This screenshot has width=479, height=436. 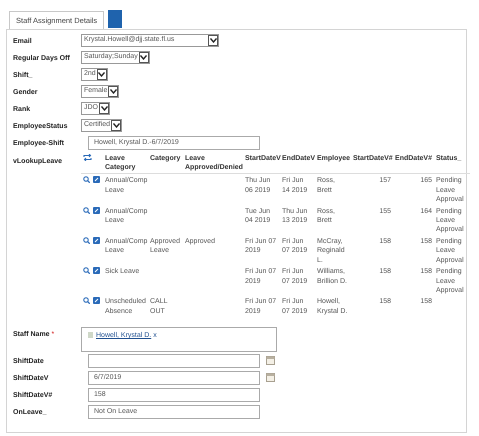 What do you see at coordinates (115, 19) in the screenshot?
I see `square-button` at bounding box center [115, 19].